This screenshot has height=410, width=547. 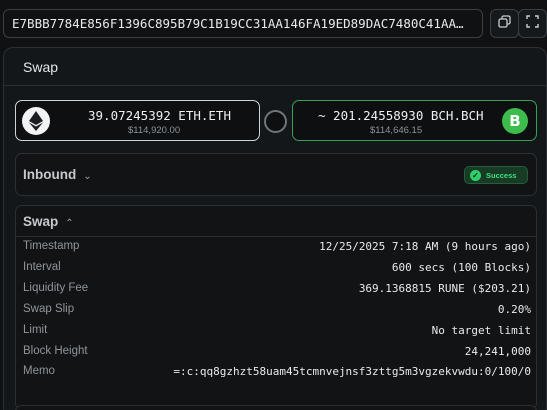 What do you see at coordinates (444, 288) in the screenshot?
I see `detail-value: 369.1368815 RUNE ($203.21)` at bounding box center [444, 288].